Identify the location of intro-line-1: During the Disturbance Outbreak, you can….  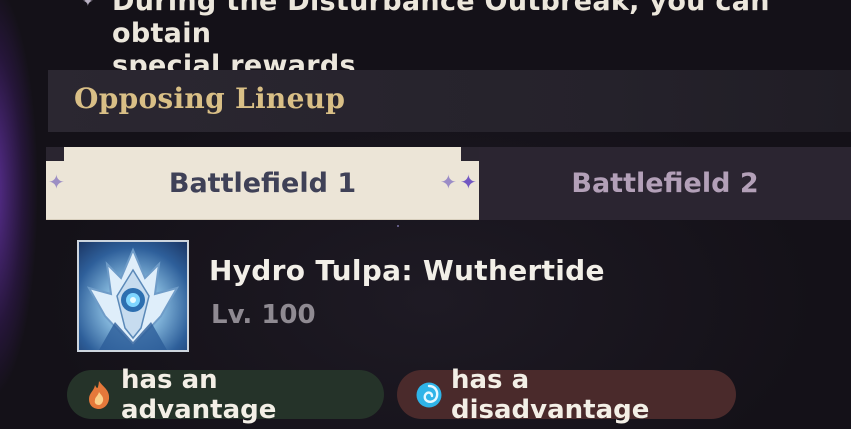
(441, 24).